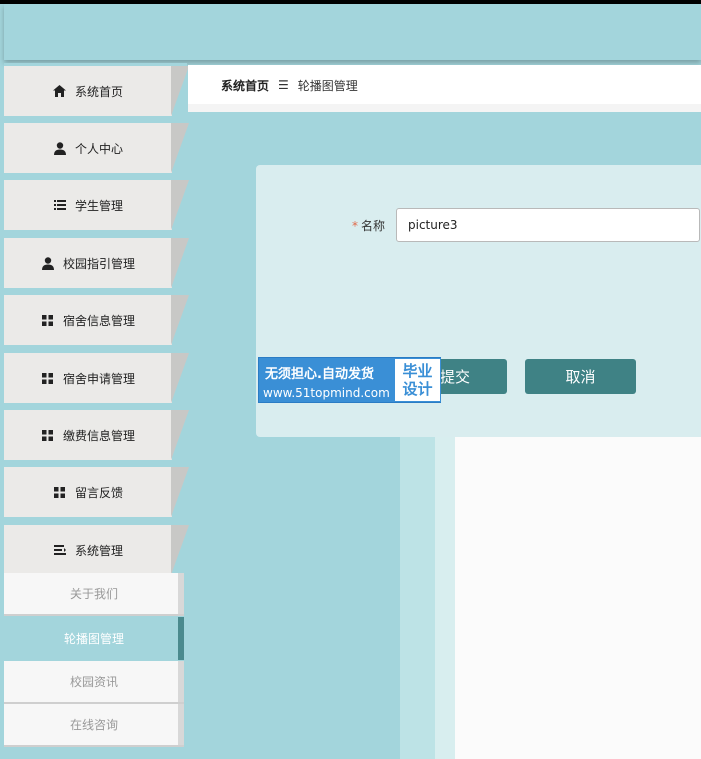 The height and width of the screenshot is (759, 701). Describe the element at coordinates (319, 374) in the screenshot. I see `watermark-text: 无须担心.自动发货` at that location.